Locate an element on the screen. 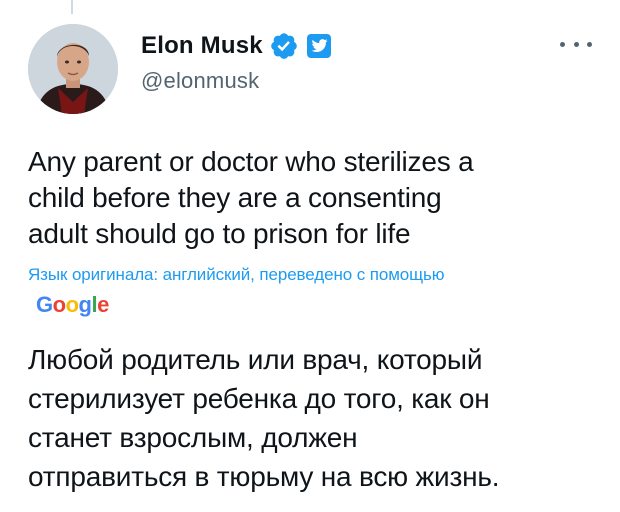  more-horizontal-icon is located at coordinates (576, 44).